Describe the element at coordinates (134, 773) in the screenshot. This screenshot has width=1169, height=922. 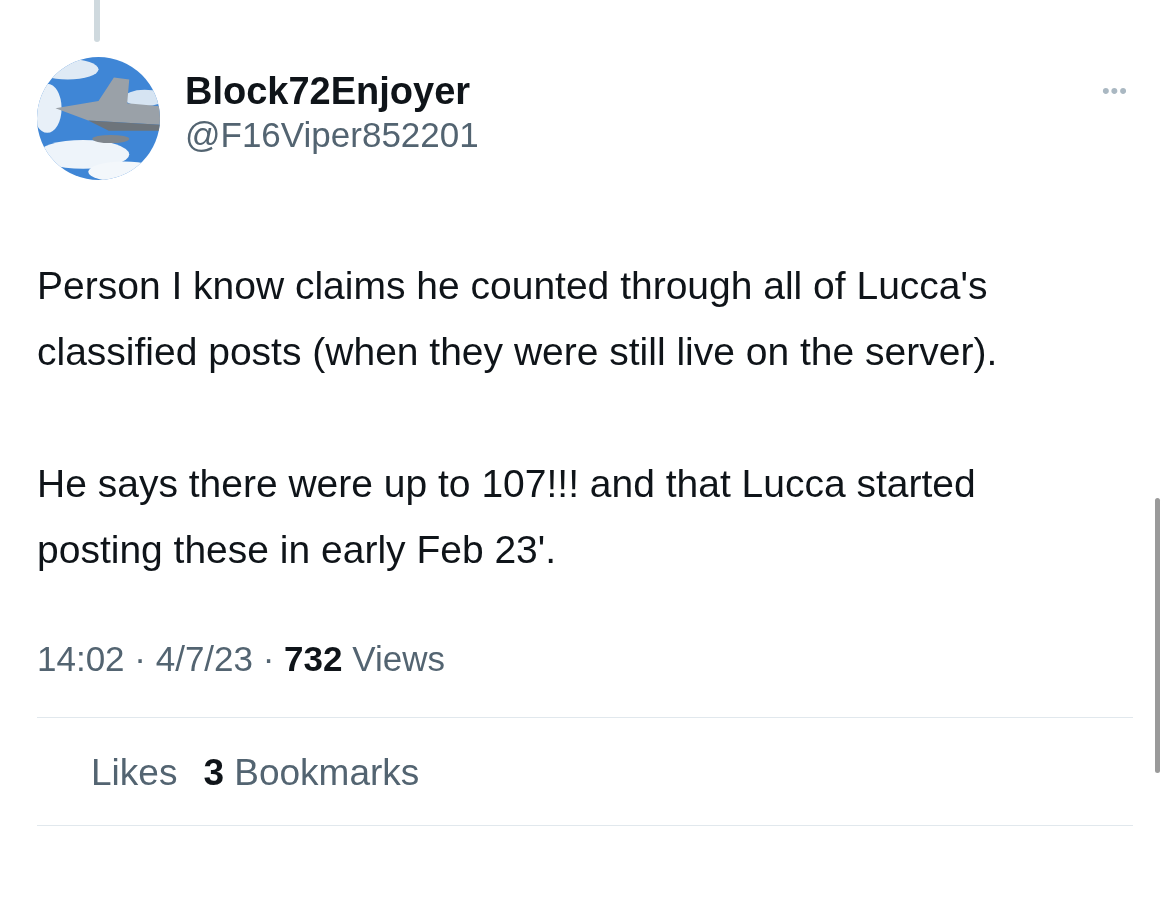
I see `engagement-count: Likes` at that location.